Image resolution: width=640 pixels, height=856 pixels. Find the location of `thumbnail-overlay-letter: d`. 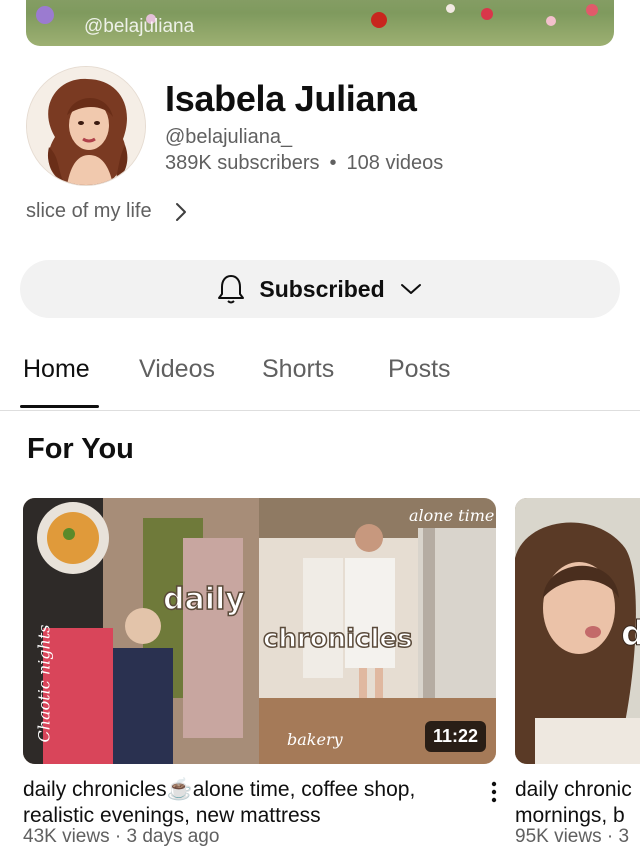

thumbnail-overlay-letter: d is located at coordinates (630, 634).